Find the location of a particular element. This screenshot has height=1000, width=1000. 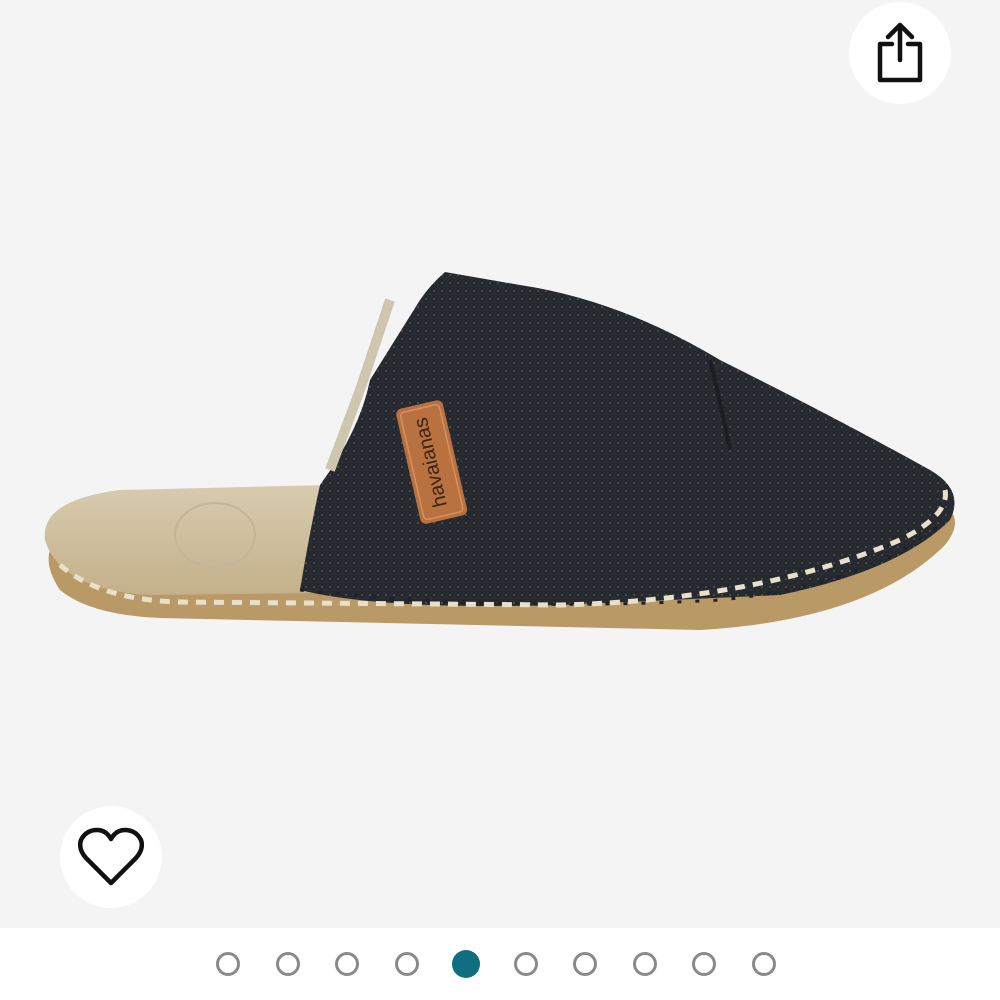

image-pagination is located at coordinates (500, 964).